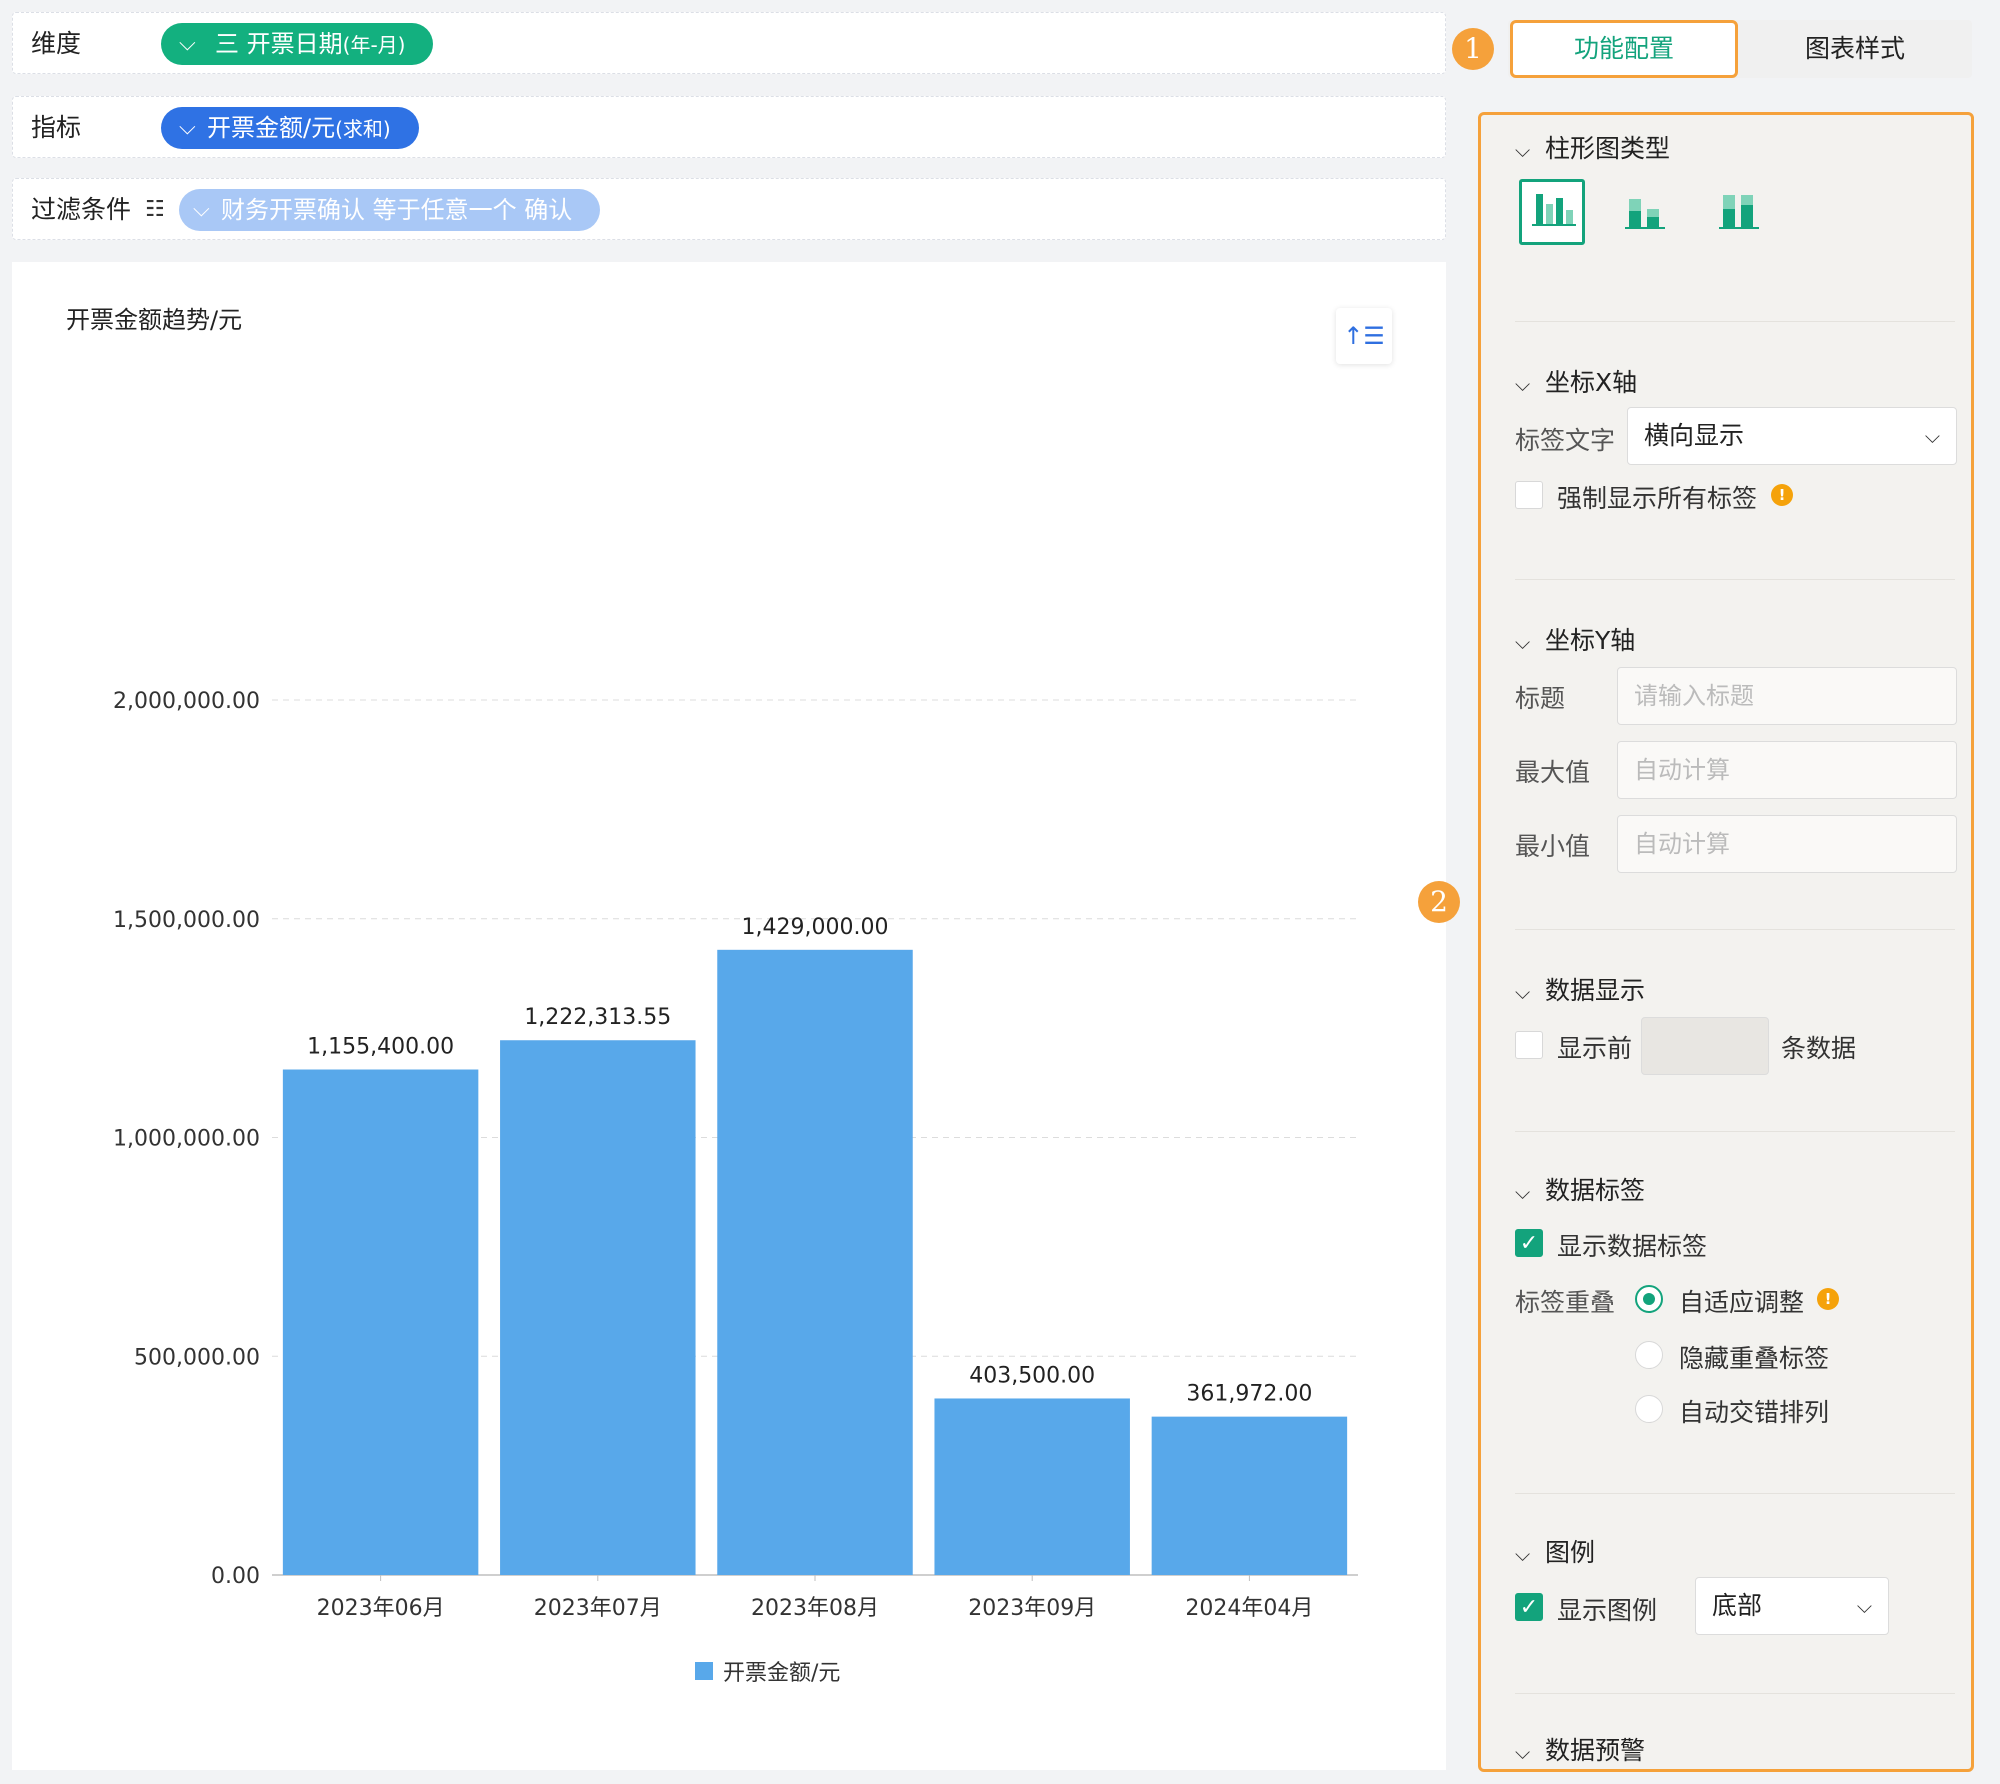  I want to click on tab-chart-style: 图表样式, so click(1855, 49).